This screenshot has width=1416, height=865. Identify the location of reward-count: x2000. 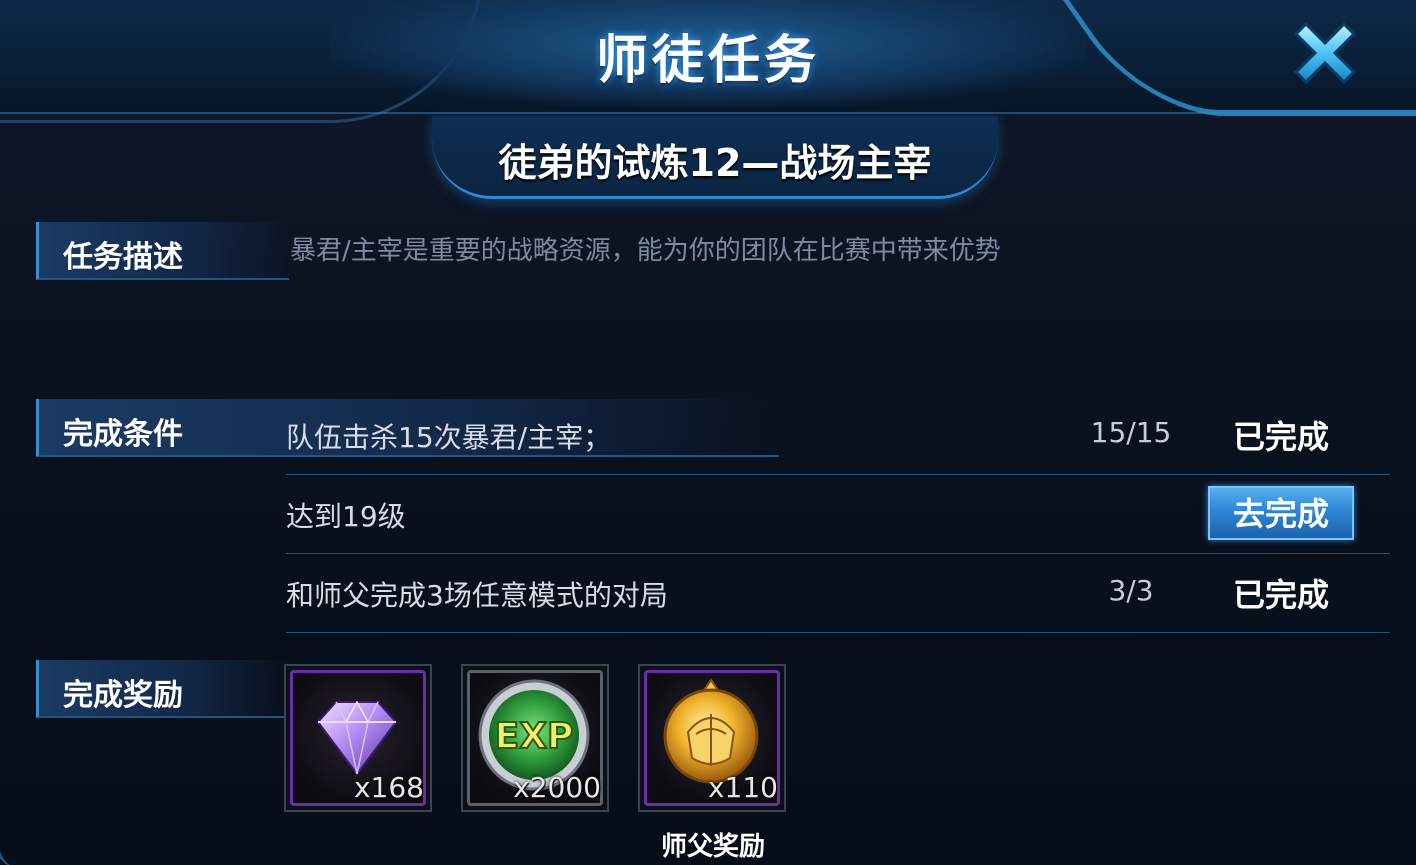
(557, 787).